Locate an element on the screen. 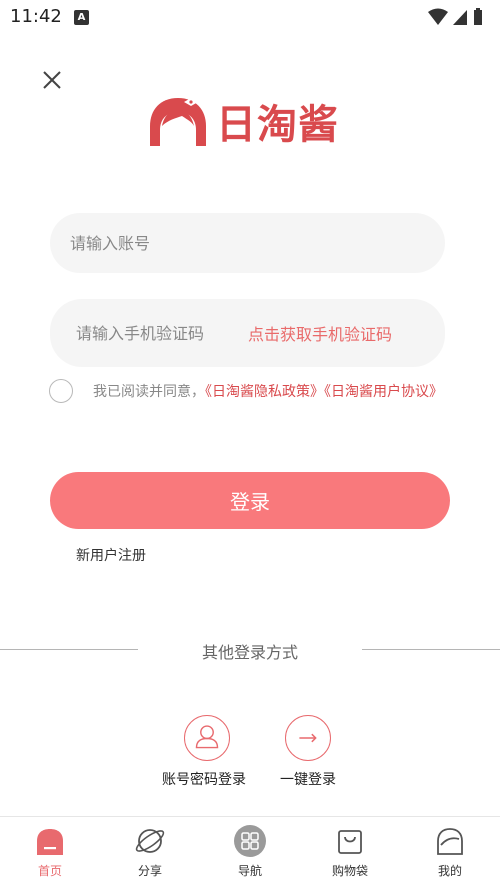  other-login-title: 其他登录方式 is located at coordinates (249, 652).